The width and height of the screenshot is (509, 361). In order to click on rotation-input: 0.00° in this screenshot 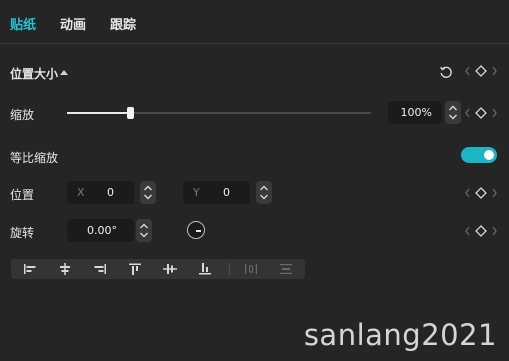, I will do `click(100, 230)`.